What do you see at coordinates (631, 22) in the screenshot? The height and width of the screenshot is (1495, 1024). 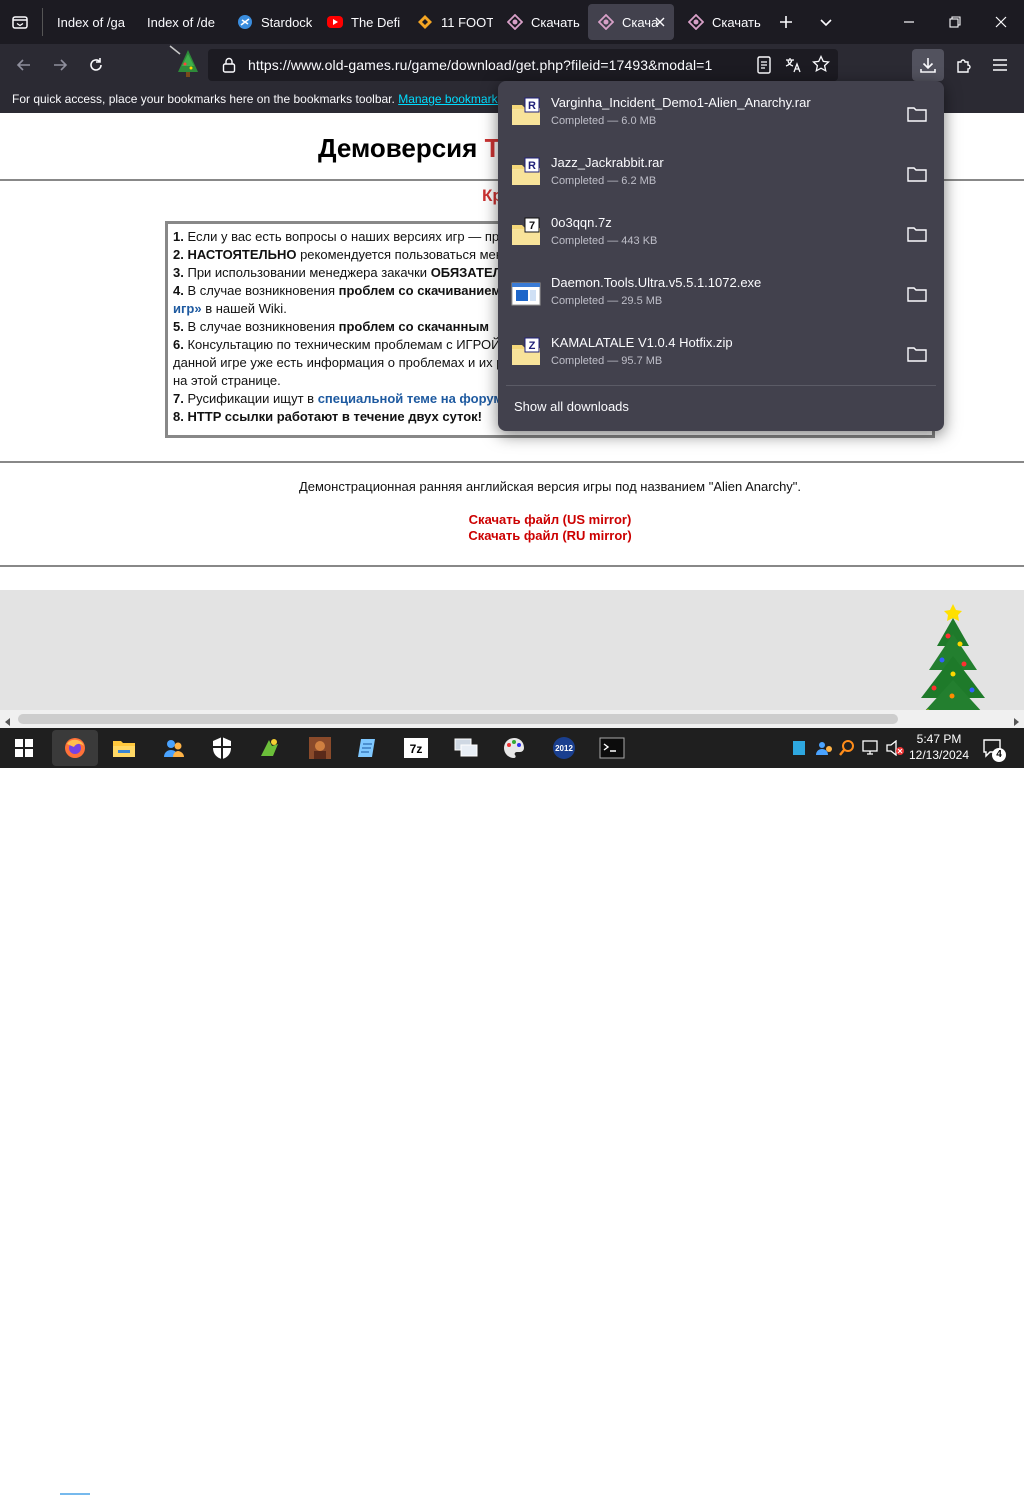 I see `tab-skachat-active: Скача` at bounding box center [631, 22].